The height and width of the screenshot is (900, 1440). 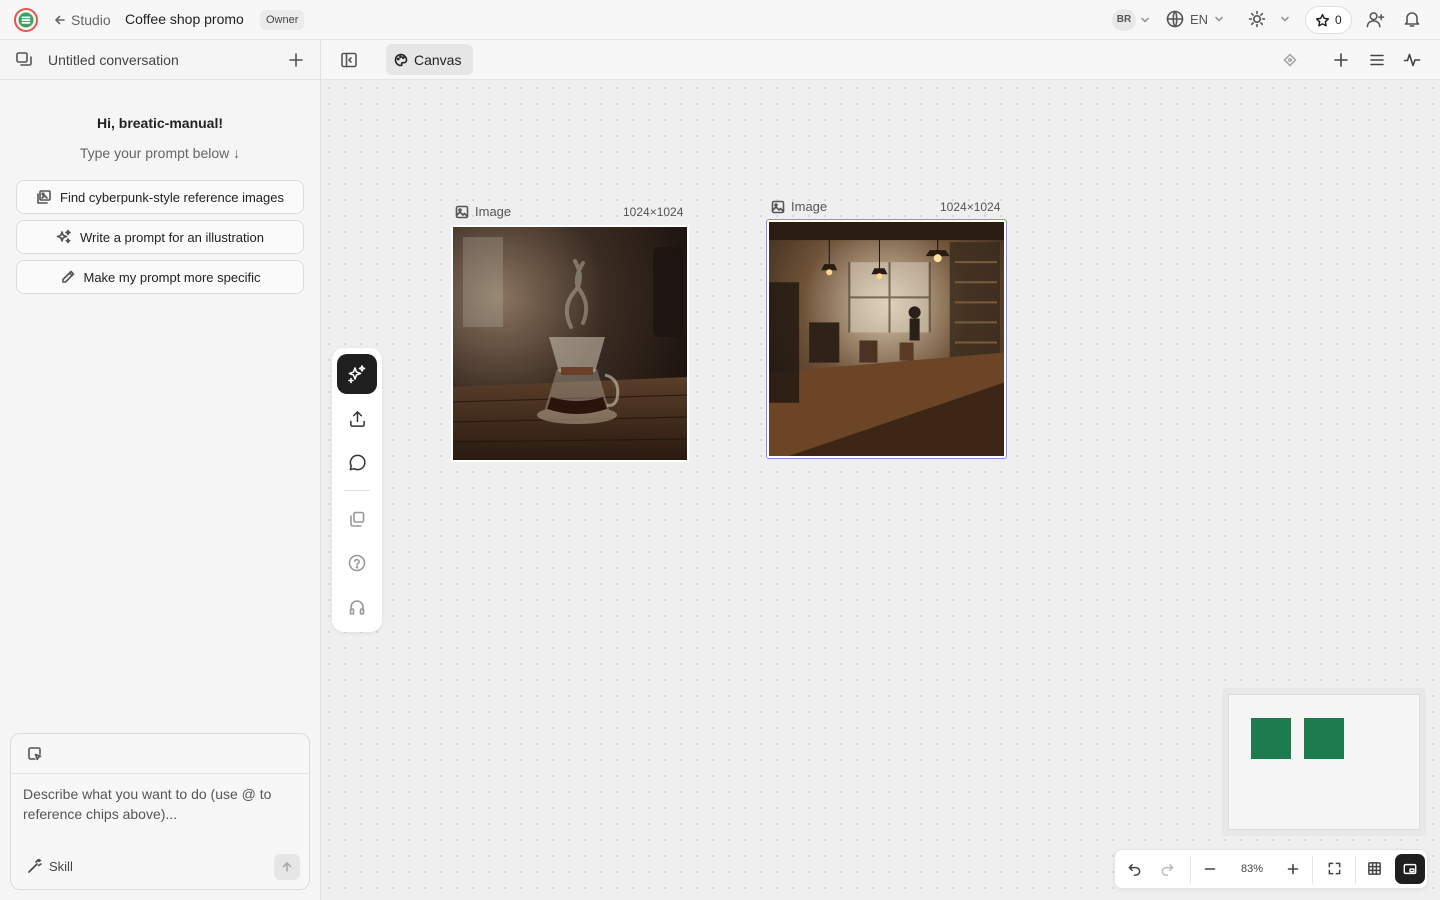 I want to click on prompt-input, so click(x=160, y=808).